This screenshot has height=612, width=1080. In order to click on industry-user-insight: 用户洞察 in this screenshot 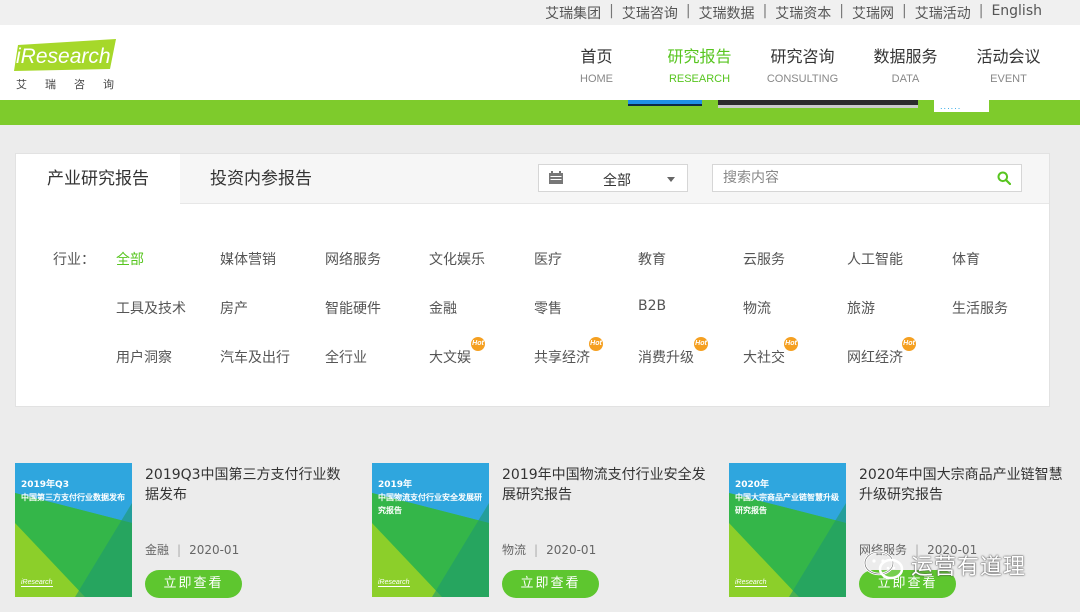, I will do `click(144, 357)`.